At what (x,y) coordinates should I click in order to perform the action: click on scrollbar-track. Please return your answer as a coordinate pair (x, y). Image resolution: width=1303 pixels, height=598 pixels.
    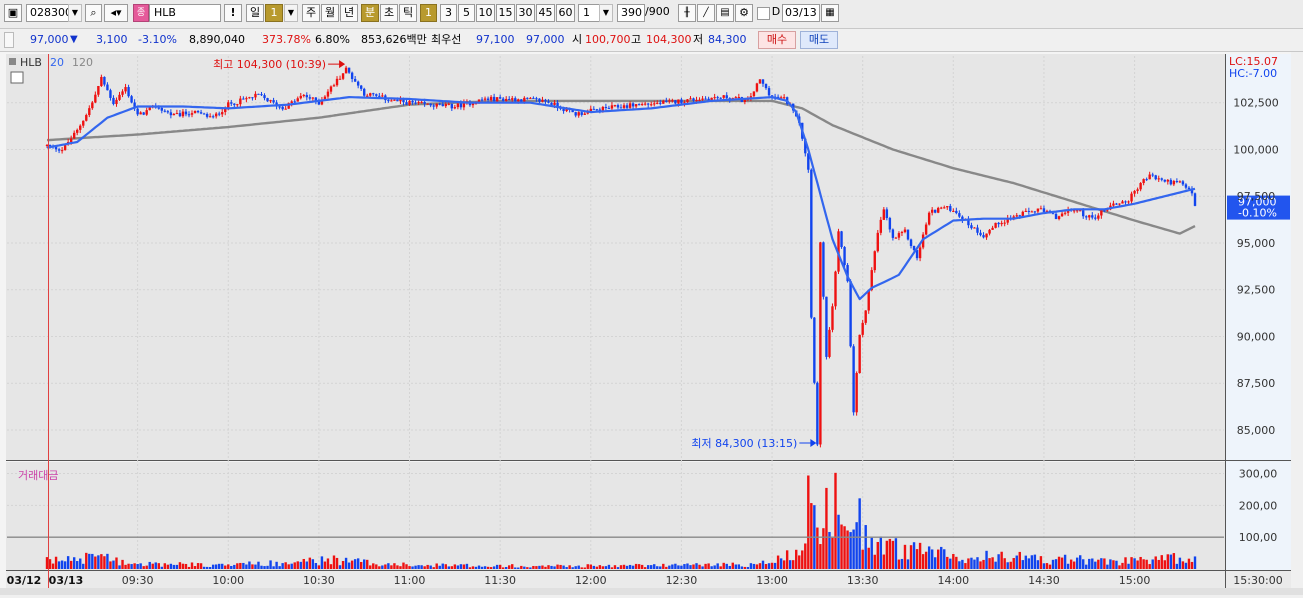
    Looking at the image, I should click on (1297, 323).